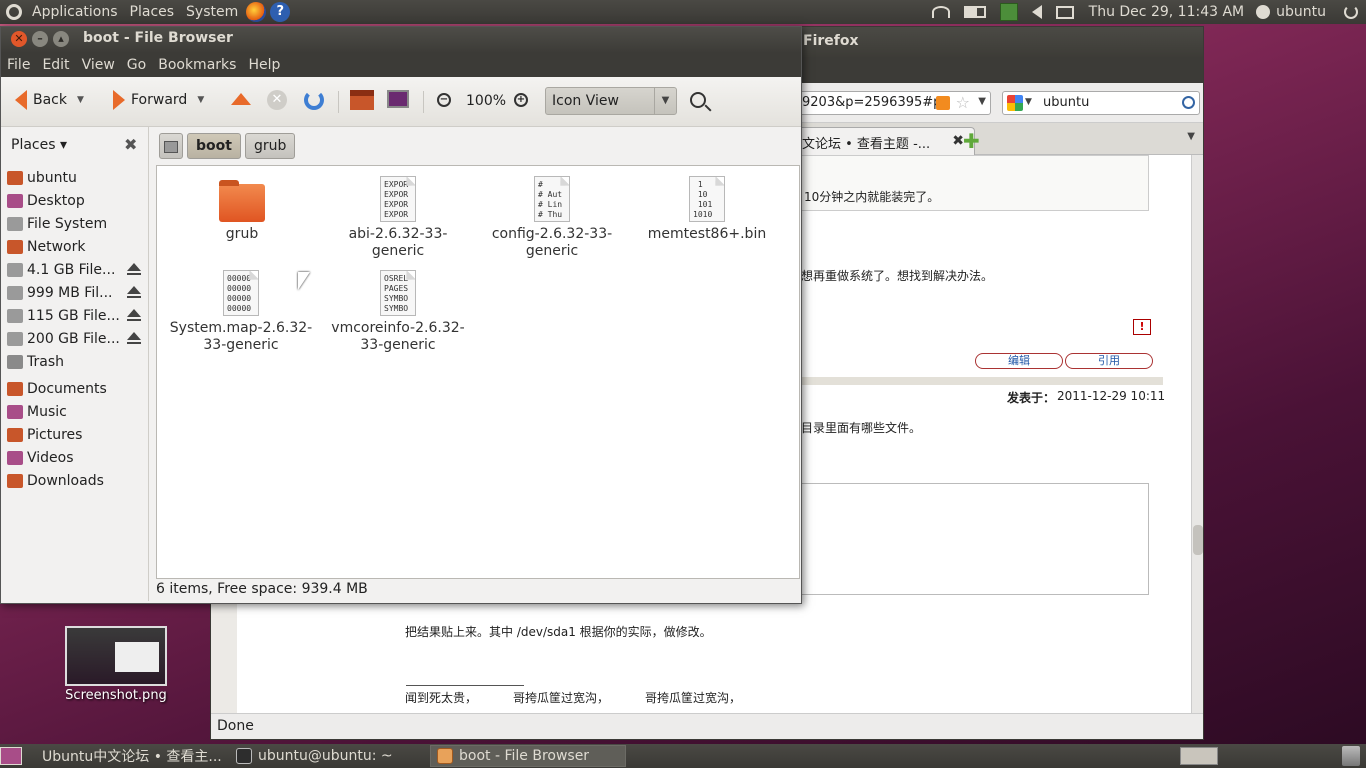  What do you see at coordinates (270, 146) in the screenshot?
I see `path-button-grub: grub` at bounding box center [270, 146].